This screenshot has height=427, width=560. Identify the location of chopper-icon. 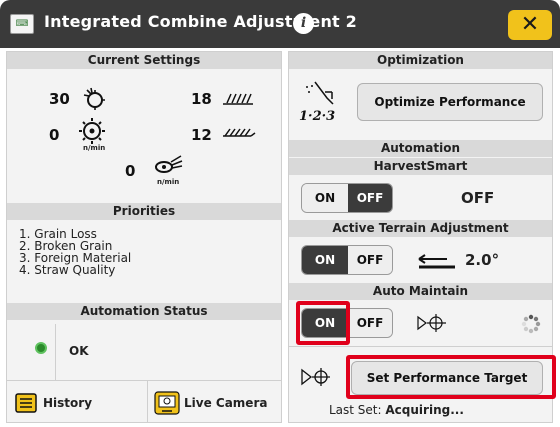
(169, 164).